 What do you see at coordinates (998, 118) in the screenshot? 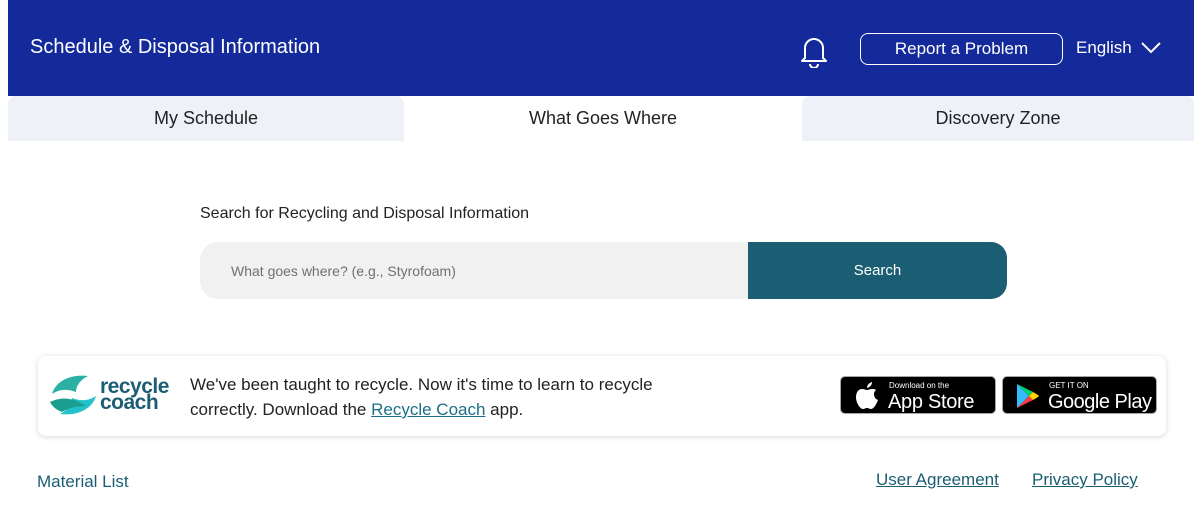
I see `tab-discovery-zone: Discovery Zone` at bounding box center [998, 118].